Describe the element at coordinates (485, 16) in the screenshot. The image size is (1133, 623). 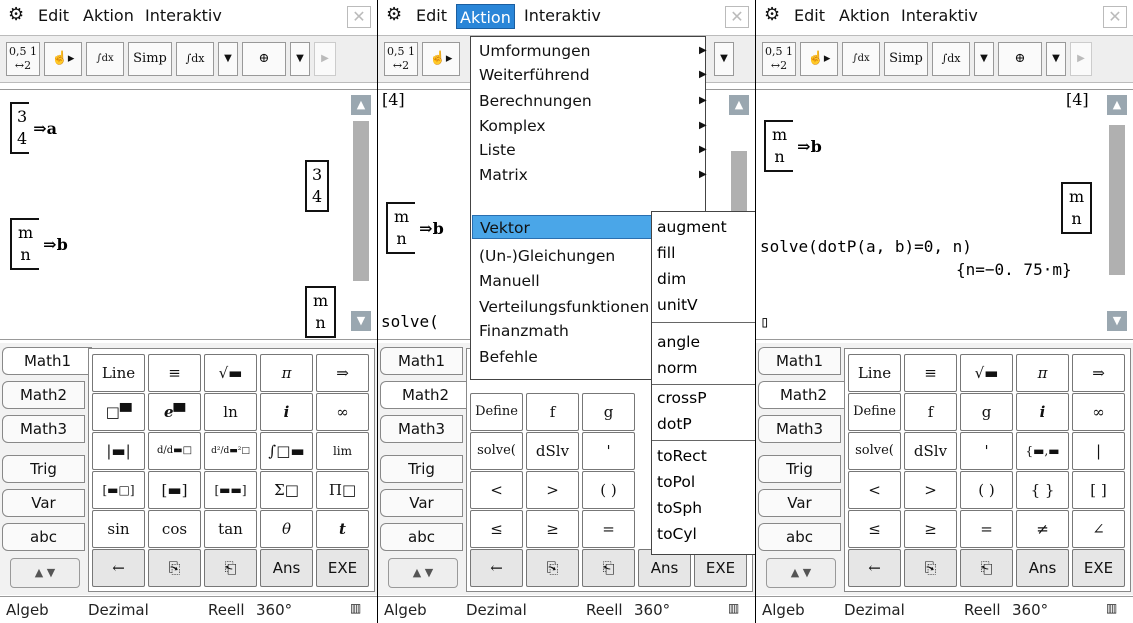
I see `menu-aktion-active: Aktion` at that location.